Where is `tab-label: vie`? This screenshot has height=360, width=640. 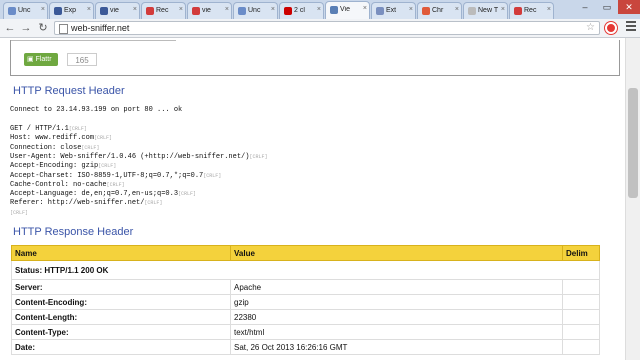
tab-label: vie is located at coordinates (114, 10).